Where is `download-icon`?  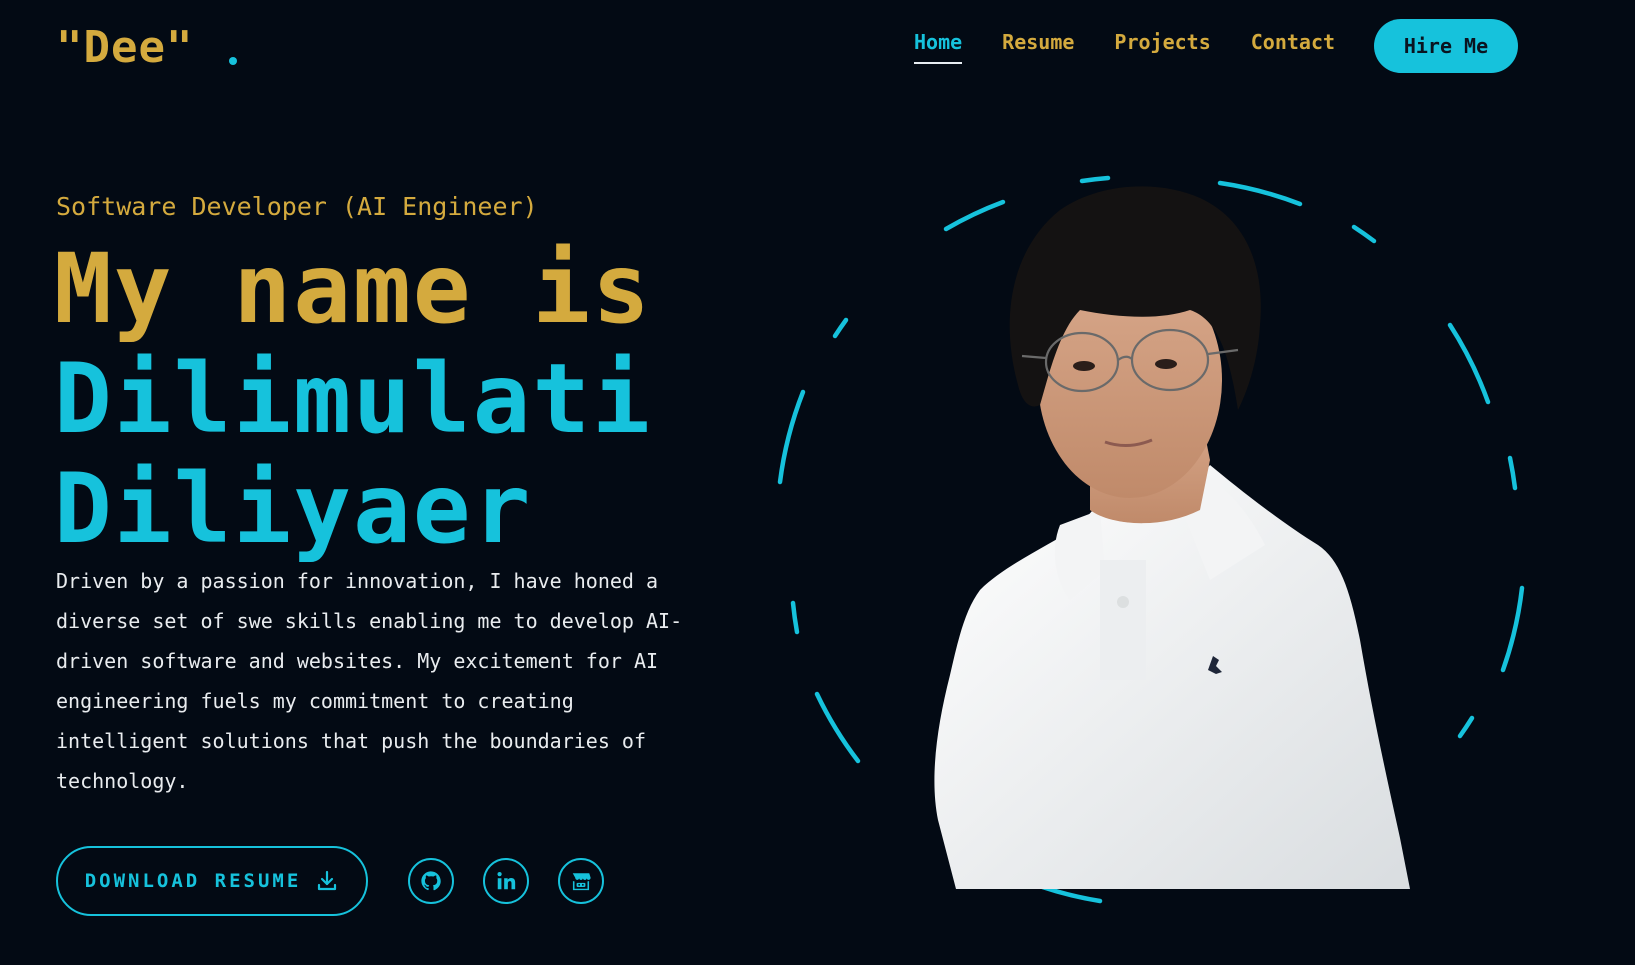
download-icon is located at coordinates (327, 880).